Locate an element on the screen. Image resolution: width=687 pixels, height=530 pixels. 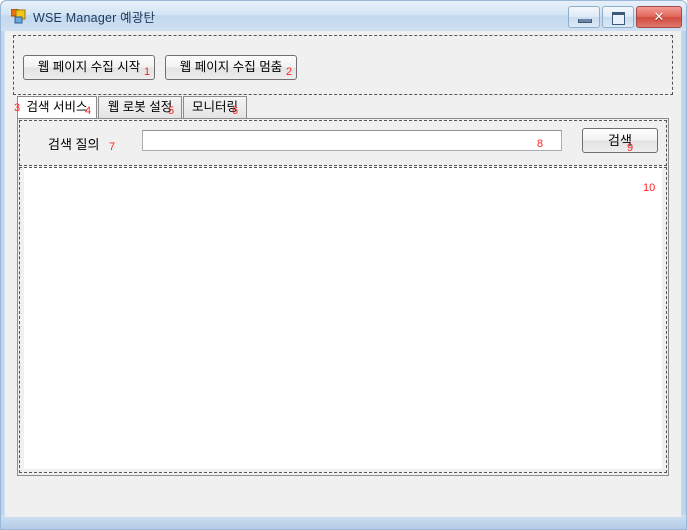
maximize-button is located at coordinates (618, 17).